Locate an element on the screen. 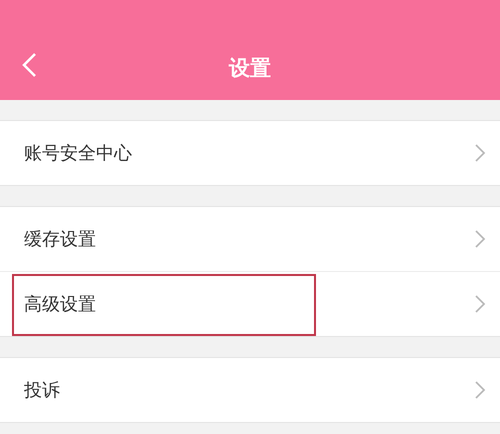 Image resolution: width=500 pixels, height=434 pixels. settings-label: 高级设置 is located at coordinates (60, 304).